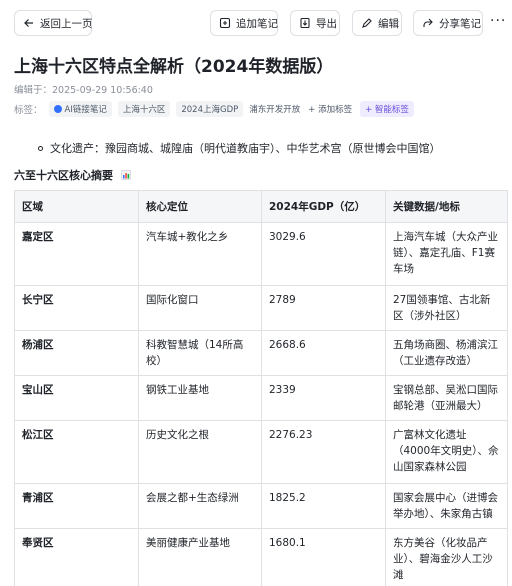 The width and height of the screenshot is (512, 586). Describe the element at coordinates (85, 110) in the screenshot. I see `tag-label: AI链接笔记` at that location.